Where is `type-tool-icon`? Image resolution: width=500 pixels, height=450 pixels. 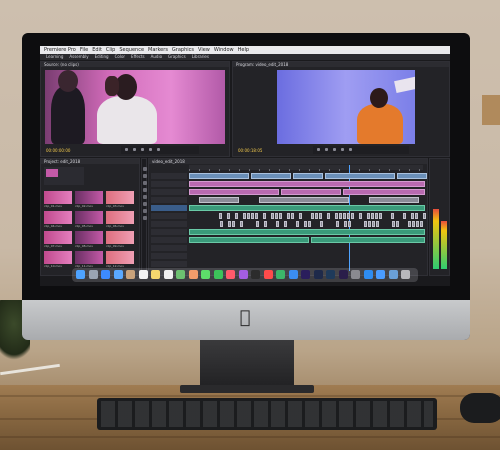 type-tool-icon is located at coordinates (145, 218).